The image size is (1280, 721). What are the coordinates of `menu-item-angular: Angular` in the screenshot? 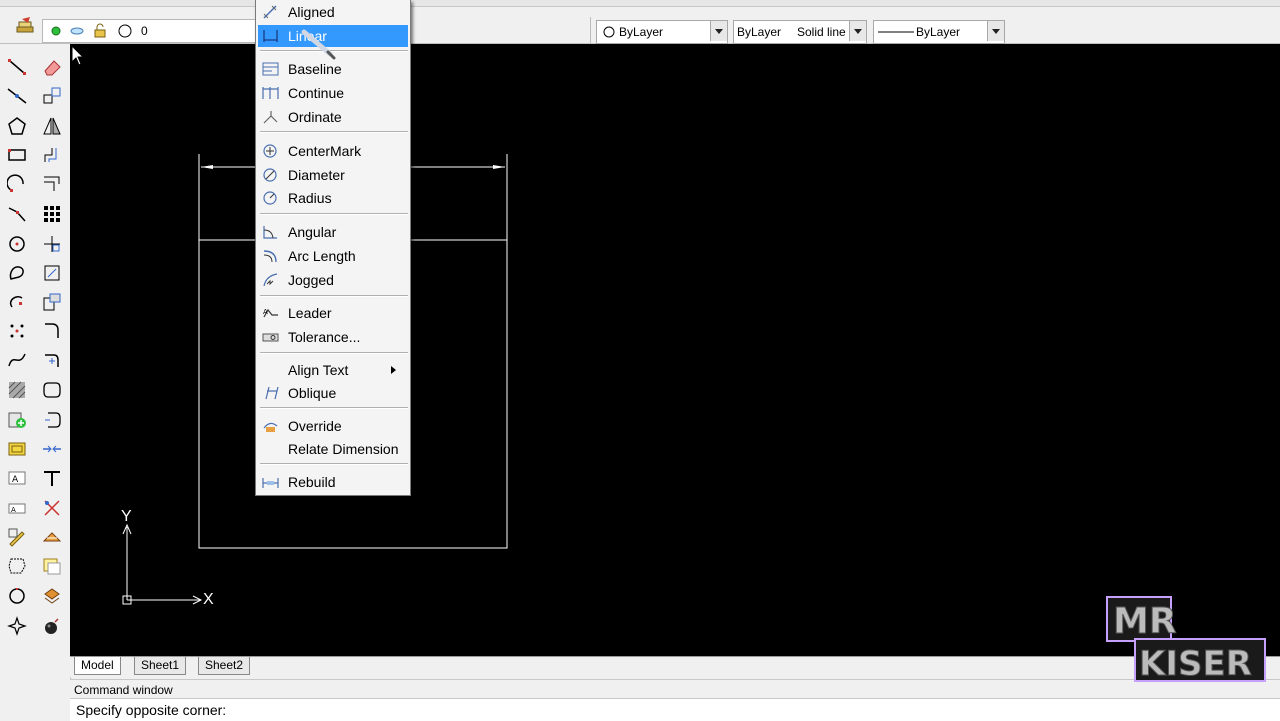 It's located at (333, 232).